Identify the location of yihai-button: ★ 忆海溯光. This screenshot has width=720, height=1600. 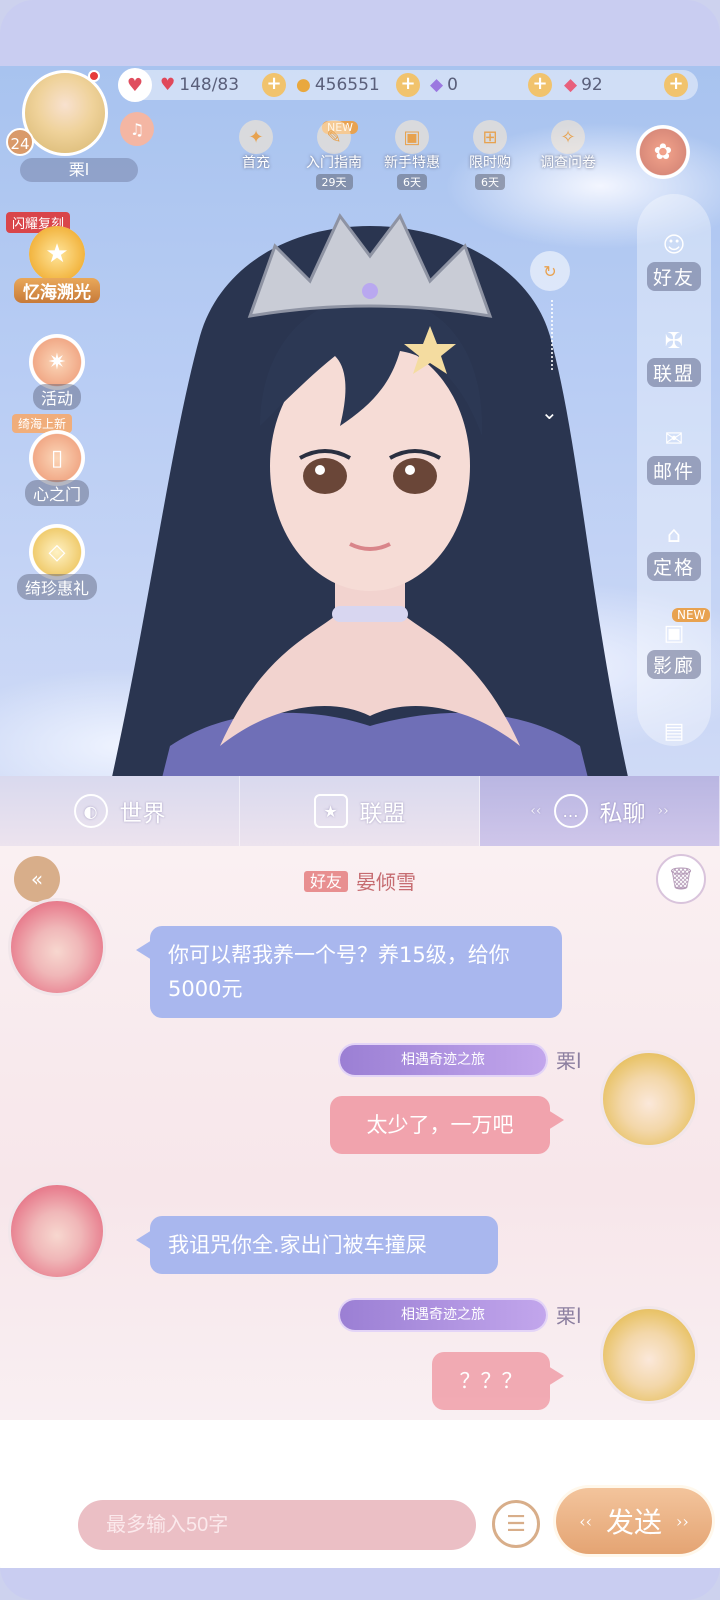
(57, 264).